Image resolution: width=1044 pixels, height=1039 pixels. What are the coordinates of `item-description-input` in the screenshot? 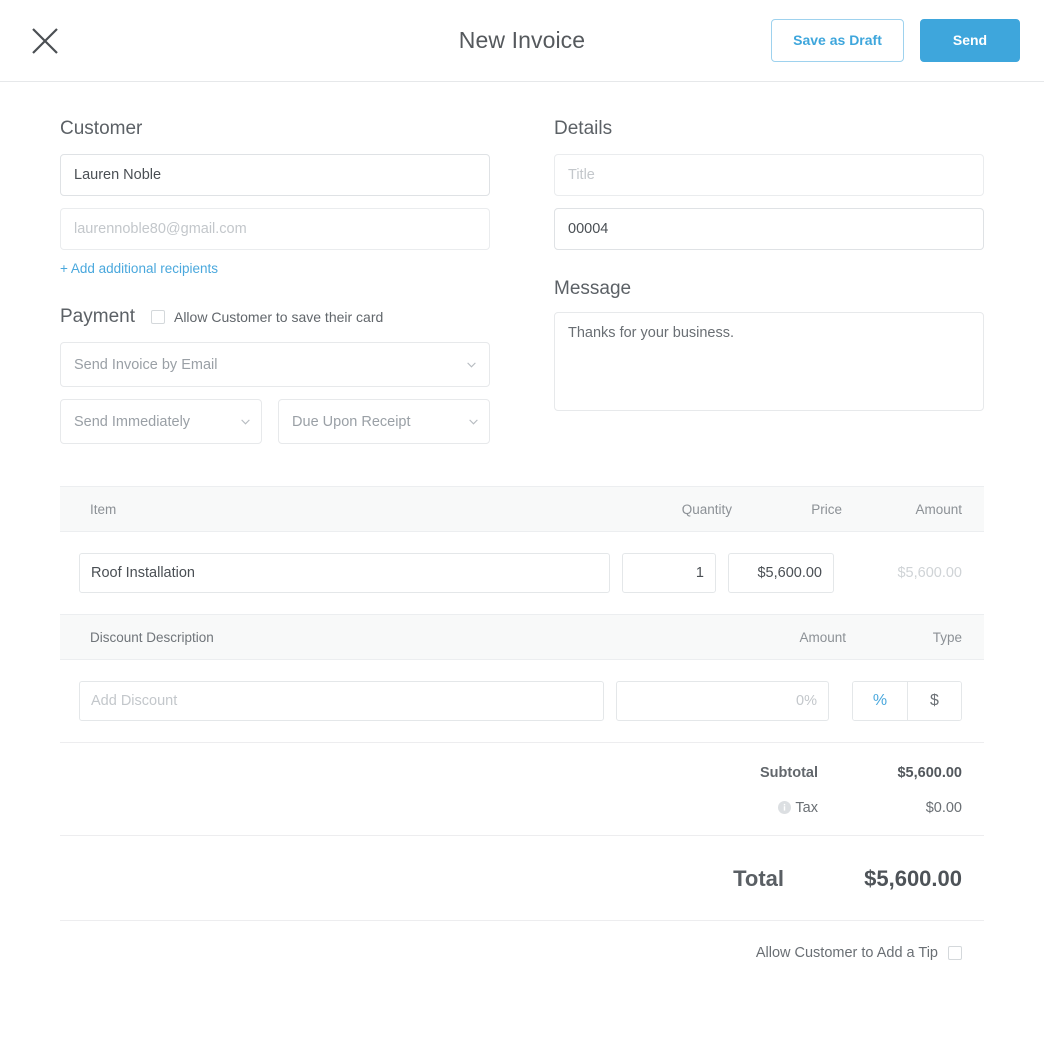 It's located at (344, 573).